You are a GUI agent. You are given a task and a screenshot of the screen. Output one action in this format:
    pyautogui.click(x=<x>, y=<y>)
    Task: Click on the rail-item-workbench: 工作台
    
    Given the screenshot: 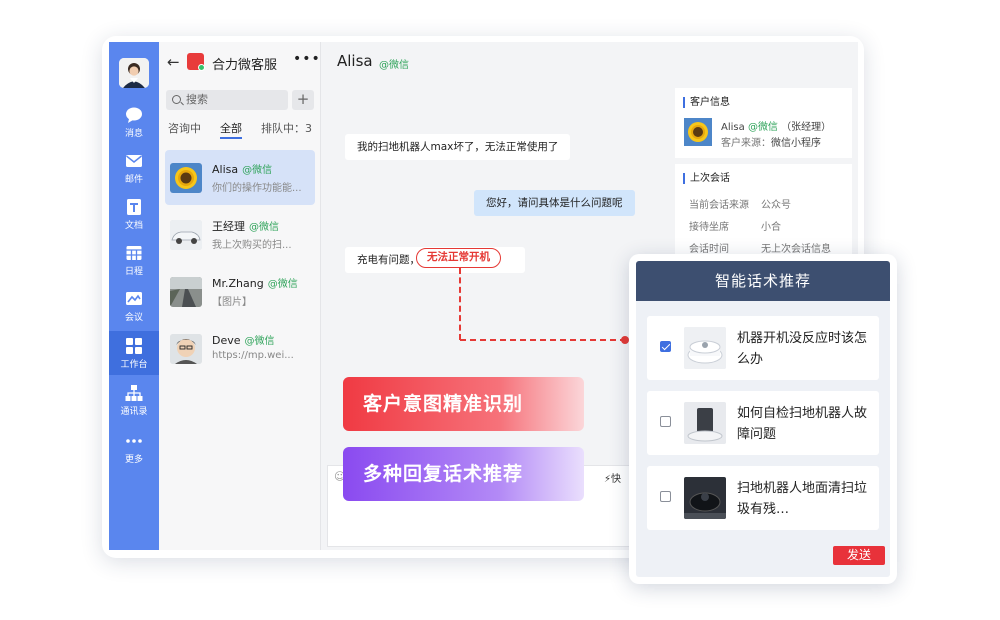 What is the action you would take?
    pyautogui.click(x=134, y=353)
    